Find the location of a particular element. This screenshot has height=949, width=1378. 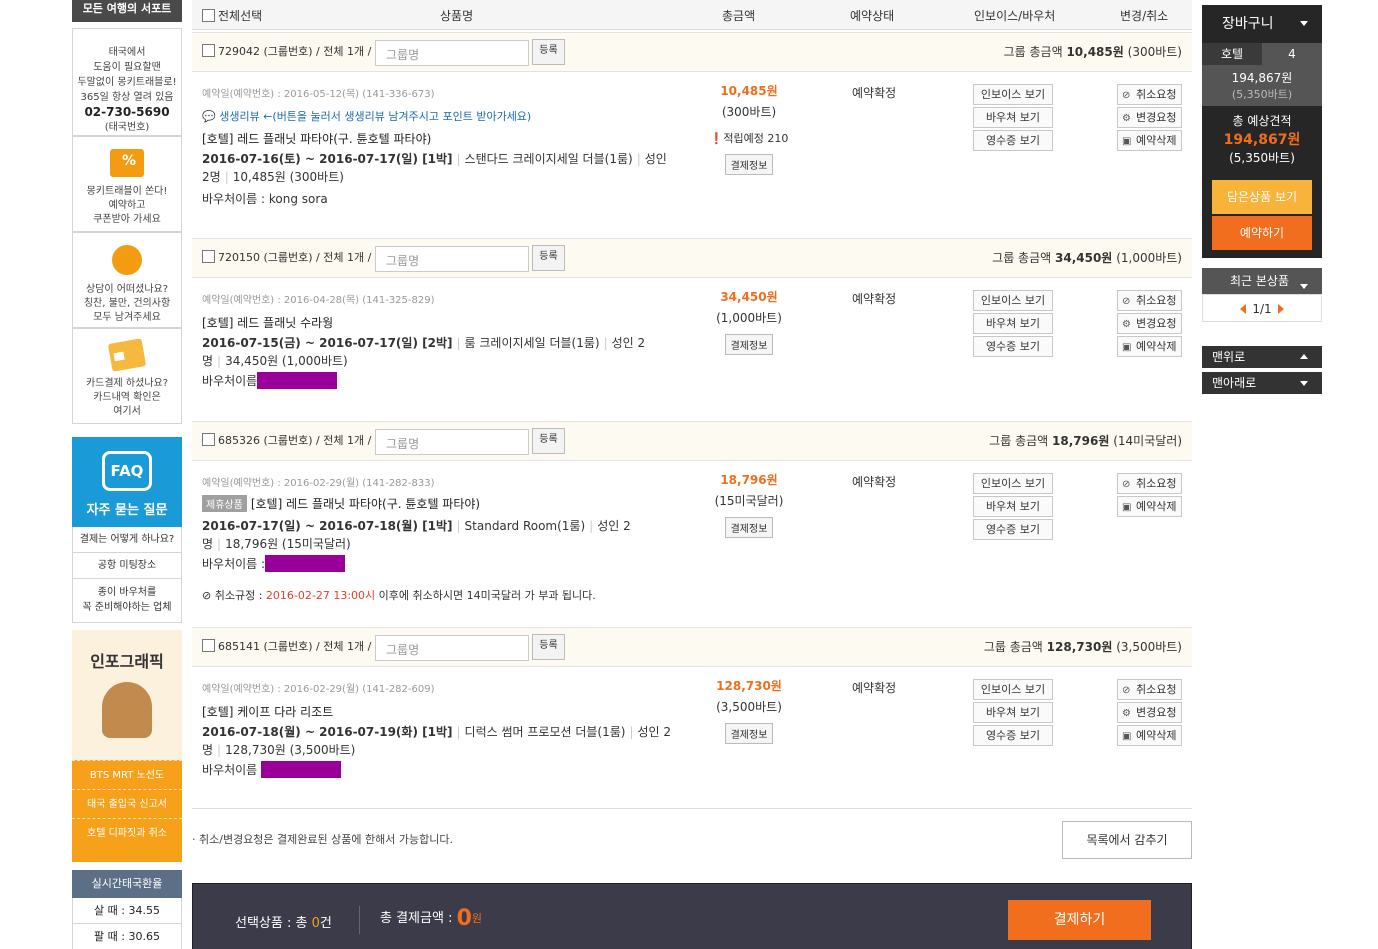

change-request-label: 변경요청 is located at coordinates (1156, 323).